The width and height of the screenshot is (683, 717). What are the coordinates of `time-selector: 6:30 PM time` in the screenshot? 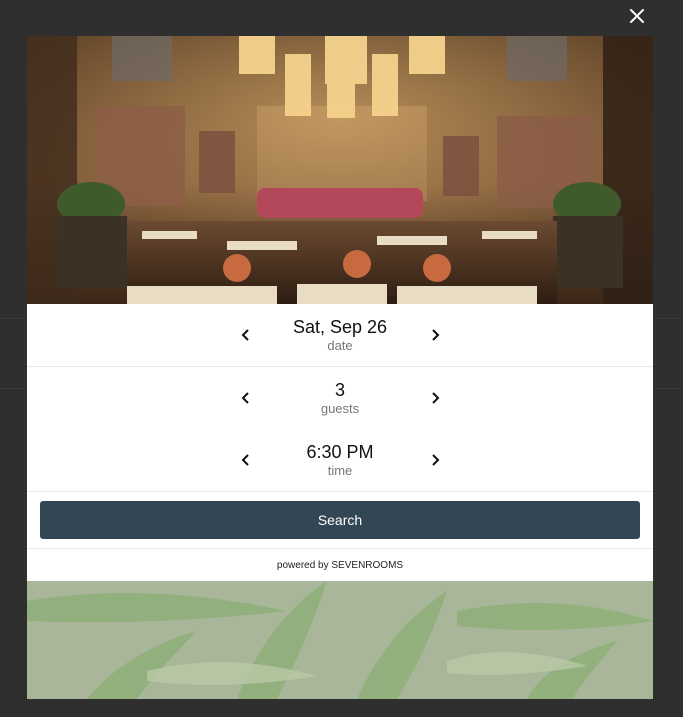 It's located at (340, 460).